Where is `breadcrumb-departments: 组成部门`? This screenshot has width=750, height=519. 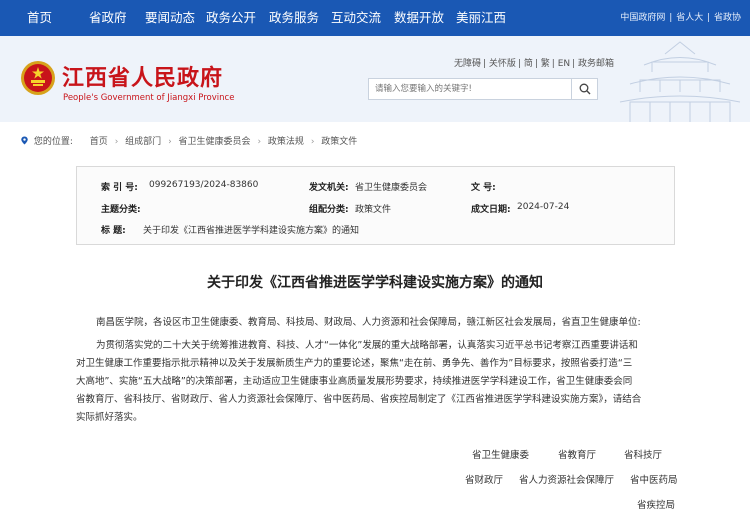 breadcrumb-departments: 组成部门 is located at coordinates (143, 142).